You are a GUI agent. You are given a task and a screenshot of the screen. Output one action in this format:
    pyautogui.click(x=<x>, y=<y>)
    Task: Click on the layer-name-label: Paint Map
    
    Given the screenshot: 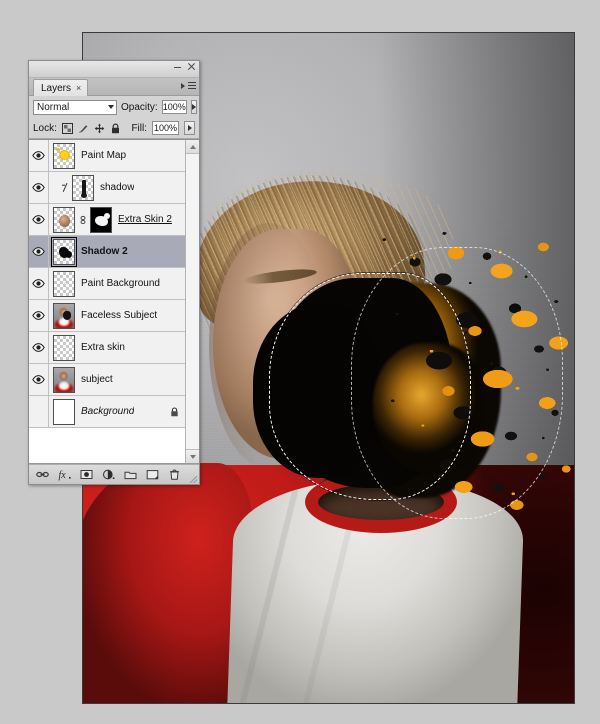 What is the action you would take?
    pyautogui.click(x=104, y=155)
    